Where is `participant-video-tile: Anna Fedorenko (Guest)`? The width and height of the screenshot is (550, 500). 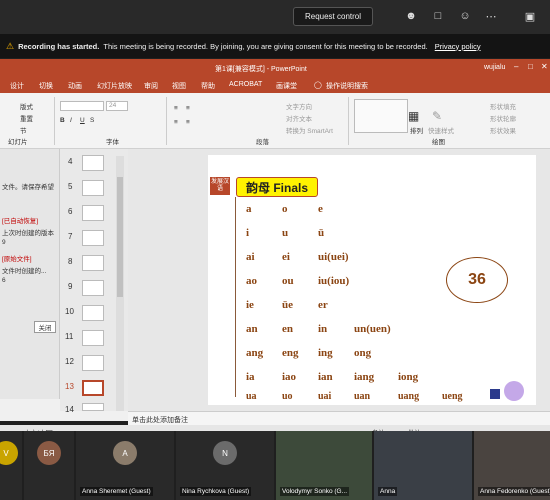
participant-video-tile: Anna Fedorenko (Guest) is located at coordinates (512, 465).